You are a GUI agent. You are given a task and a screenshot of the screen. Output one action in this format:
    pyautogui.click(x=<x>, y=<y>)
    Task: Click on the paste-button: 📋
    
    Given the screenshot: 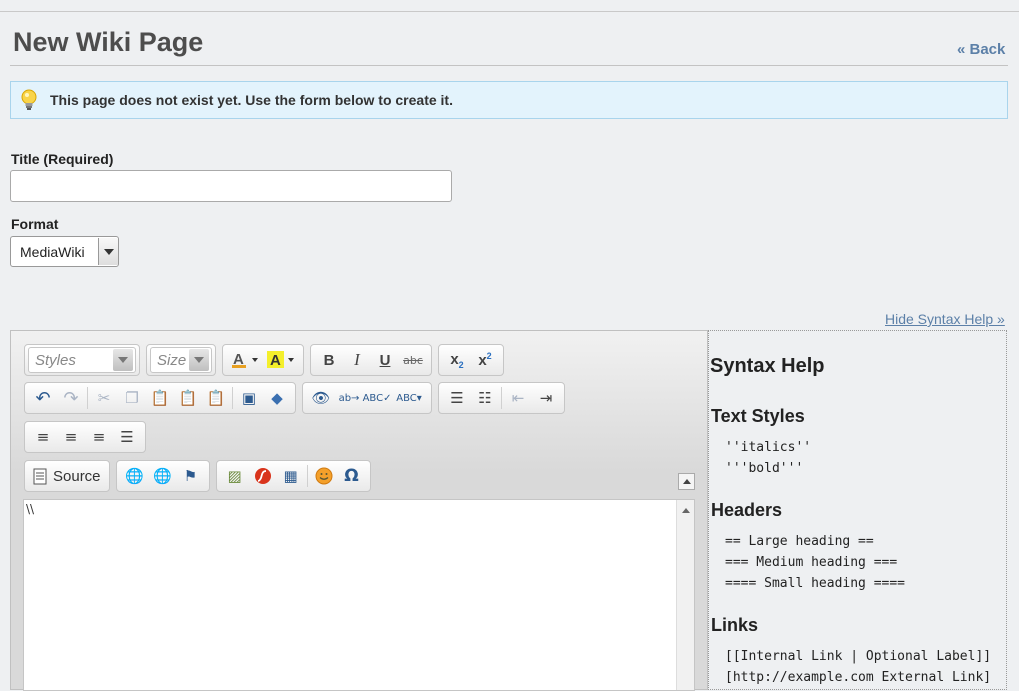 What is the action you would take?
    pyautogui.click(x=160, y=398)
    